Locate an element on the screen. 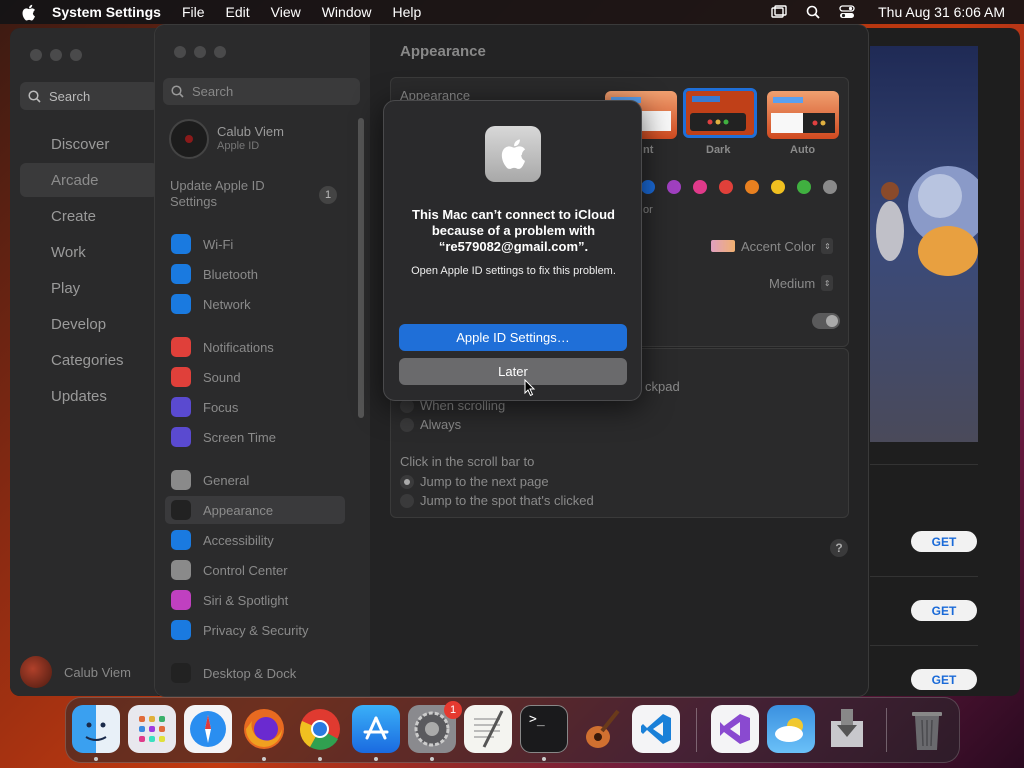 This screenshot has height=768, width=1024. avatar is located at coordinates (36, 672).